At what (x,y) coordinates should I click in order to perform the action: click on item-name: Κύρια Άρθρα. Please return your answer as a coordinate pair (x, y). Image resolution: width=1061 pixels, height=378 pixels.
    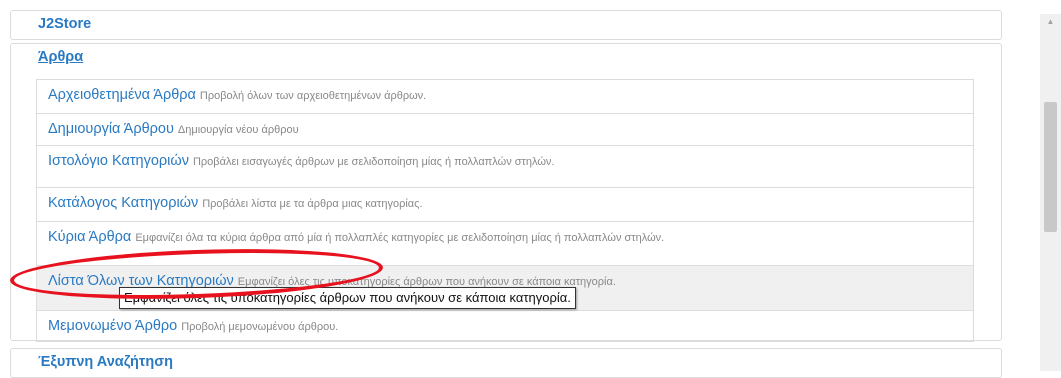
    Looking at the image, I should click on (89, 237).